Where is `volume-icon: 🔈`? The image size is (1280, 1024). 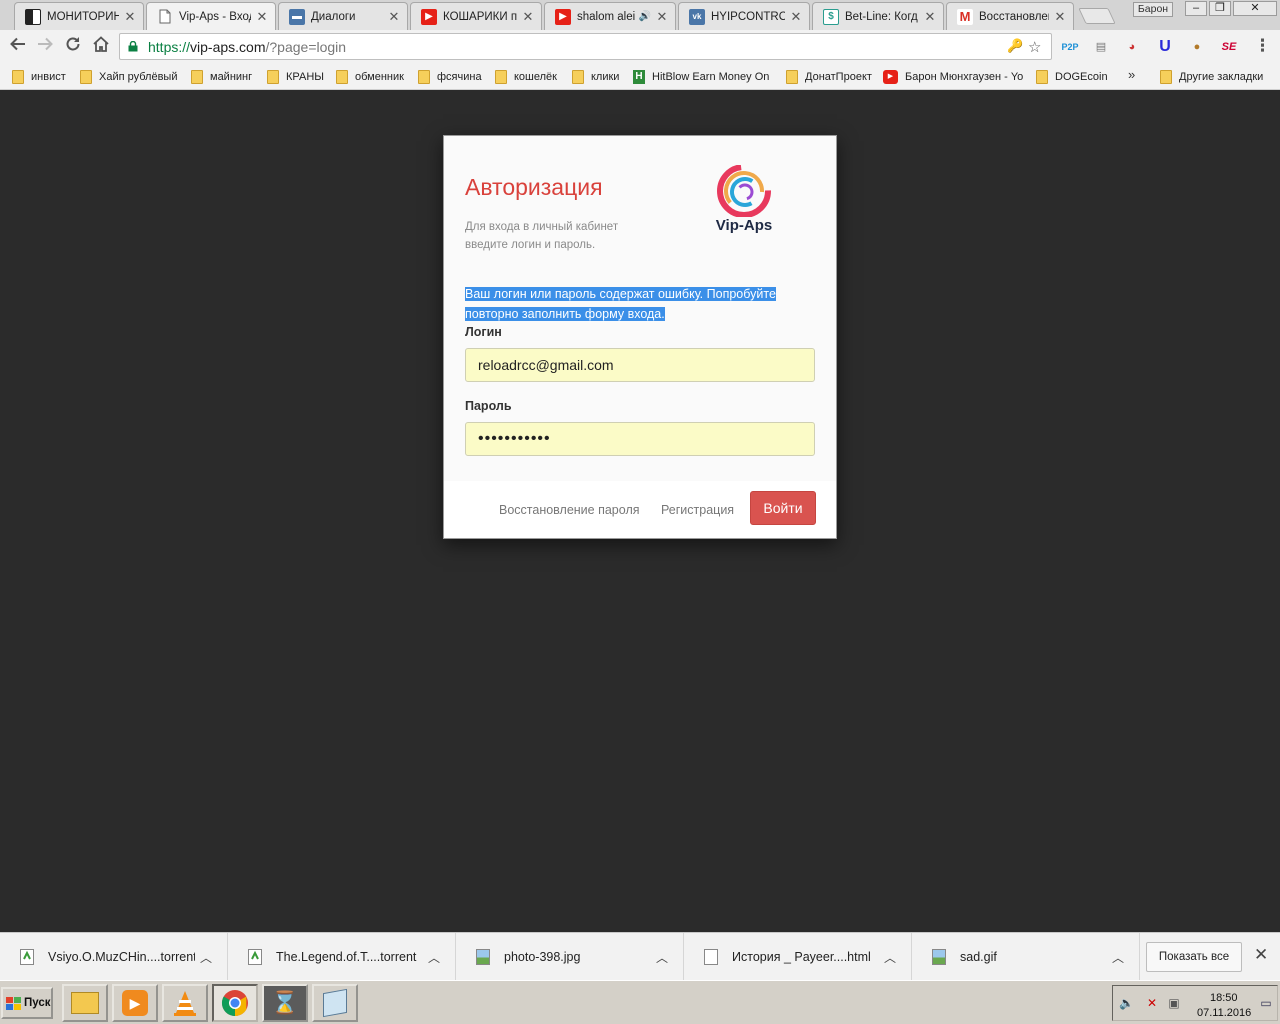 volume-icon: 🔈 is located at coordinates (1126, 1003).